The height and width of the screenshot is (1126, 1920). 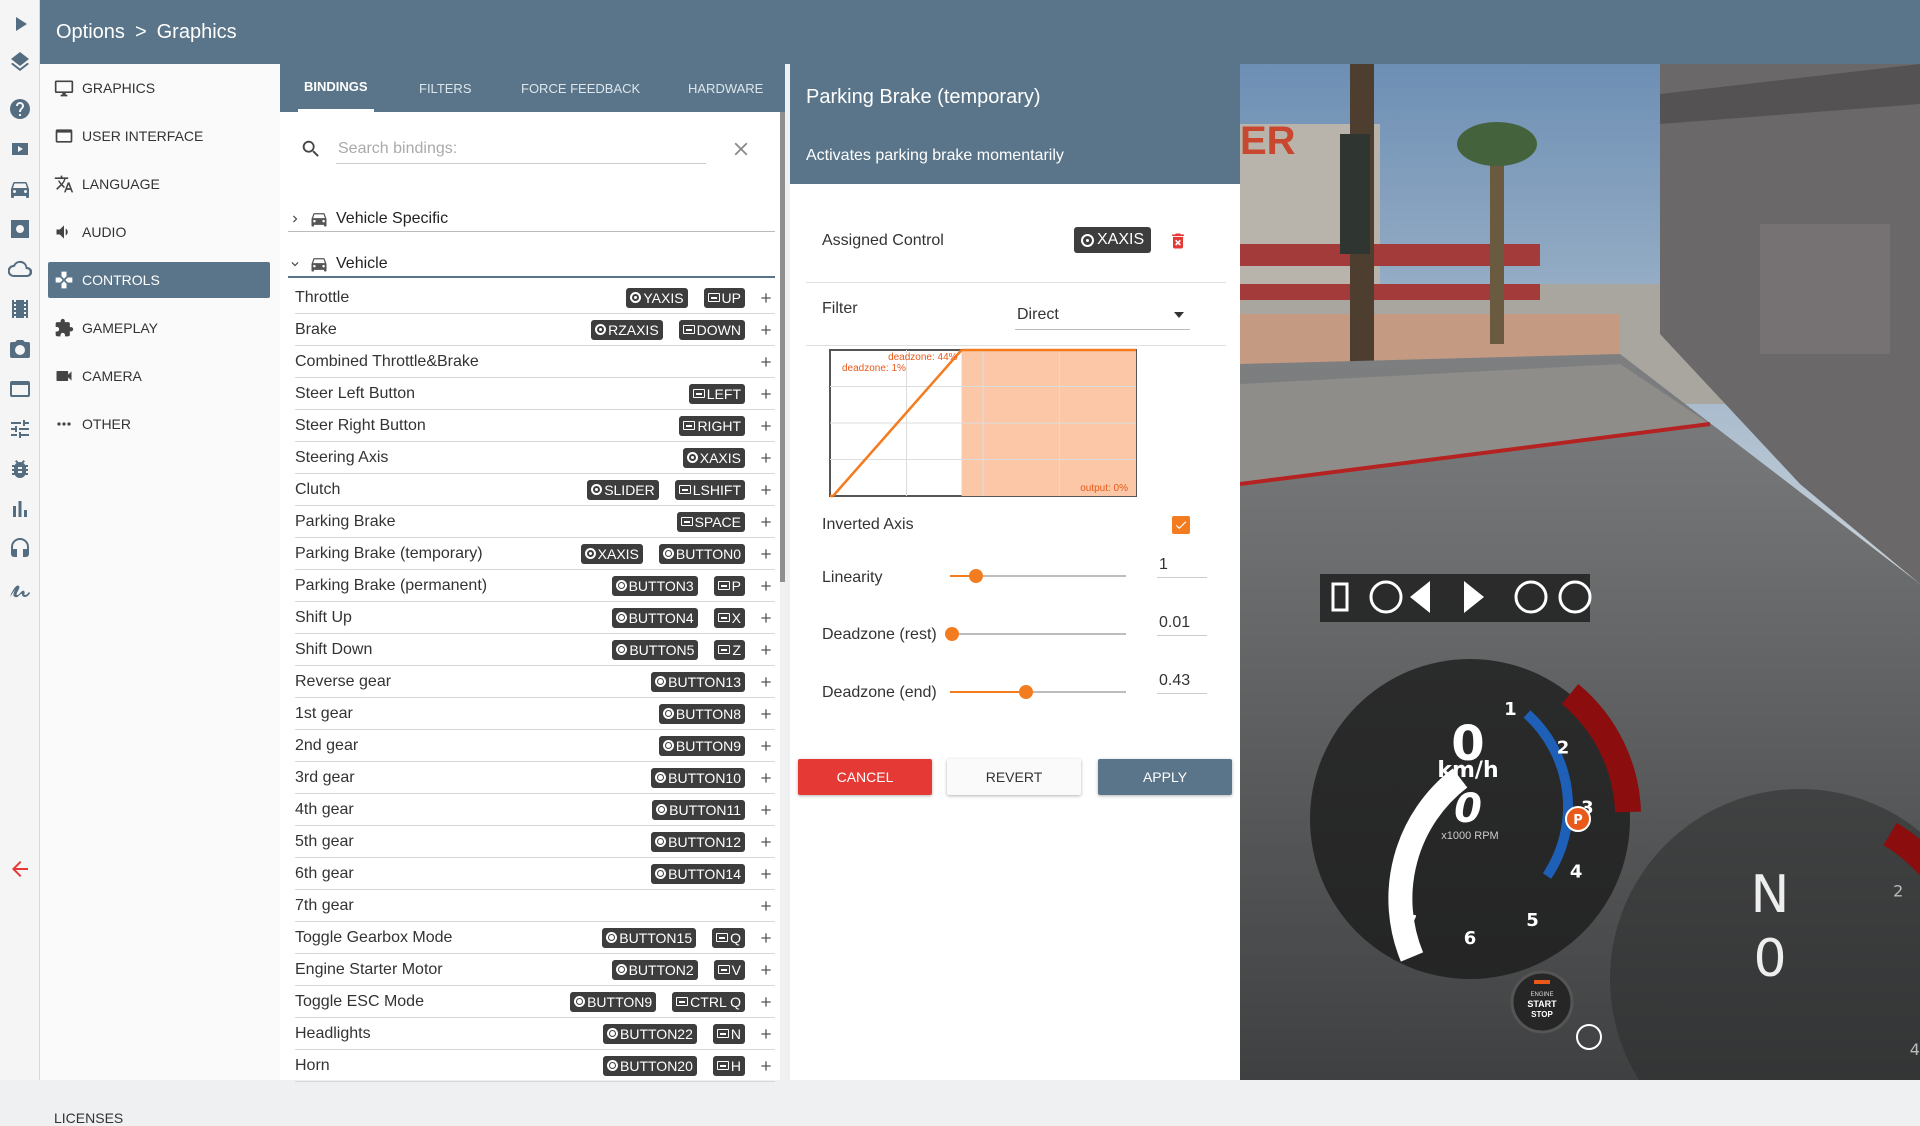 What do you see at coordinates (445, 88) in the screenshot?
I see `tab-filters: FILTERS` at bounding box center [445, 88].